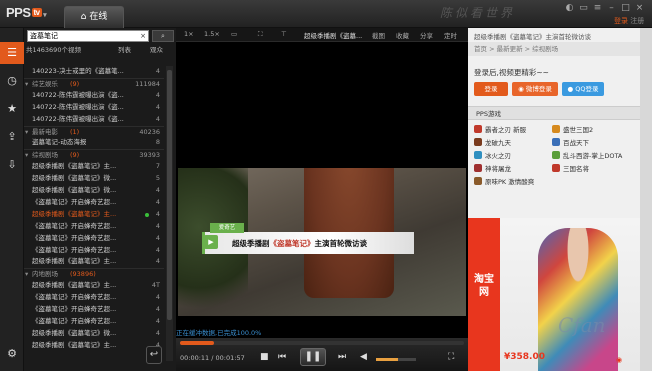 The height and width of the screenshot is (371, 652). I want to click on weibo-login-button: ◉ 微博登录, so click(535, 89).